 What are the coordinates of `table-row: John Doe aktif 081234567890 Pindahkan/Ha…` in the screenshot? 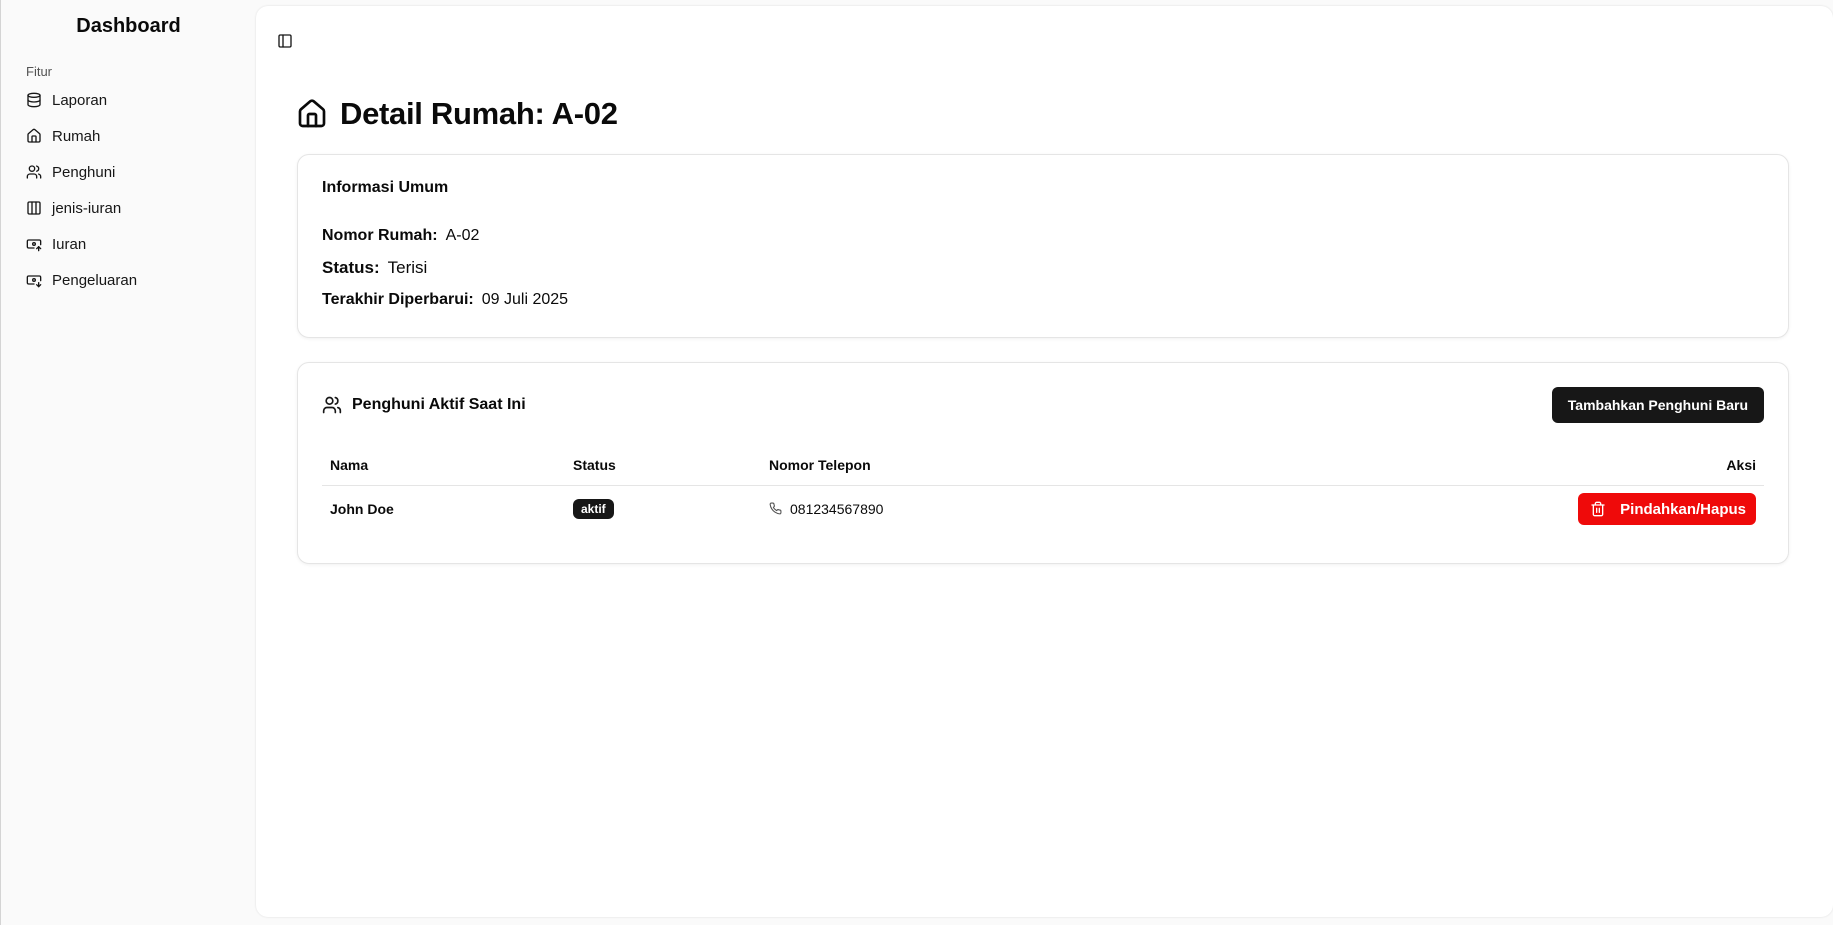 It's located at (1043, 509).